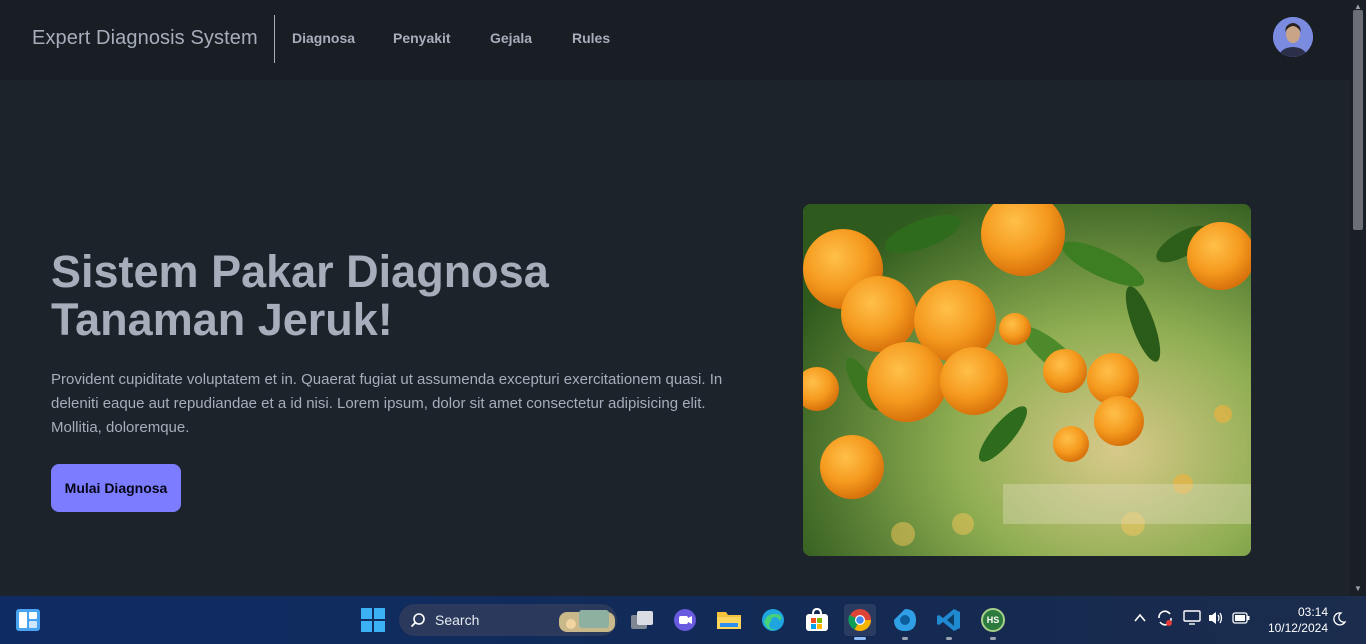 The height and width of the screenshot is (644, 1366). I want to click on nav-divider, so click(274, 39).